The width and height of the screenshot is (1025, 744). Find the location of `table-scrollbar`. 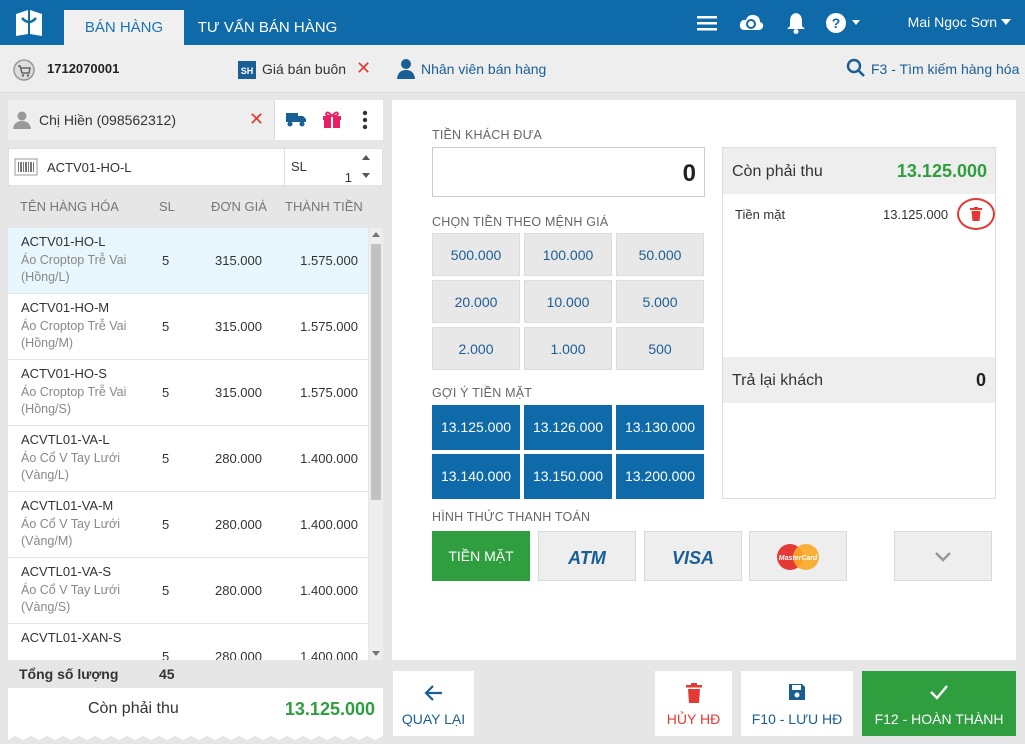

table-scrollbar is located at coordinates (376, 444).